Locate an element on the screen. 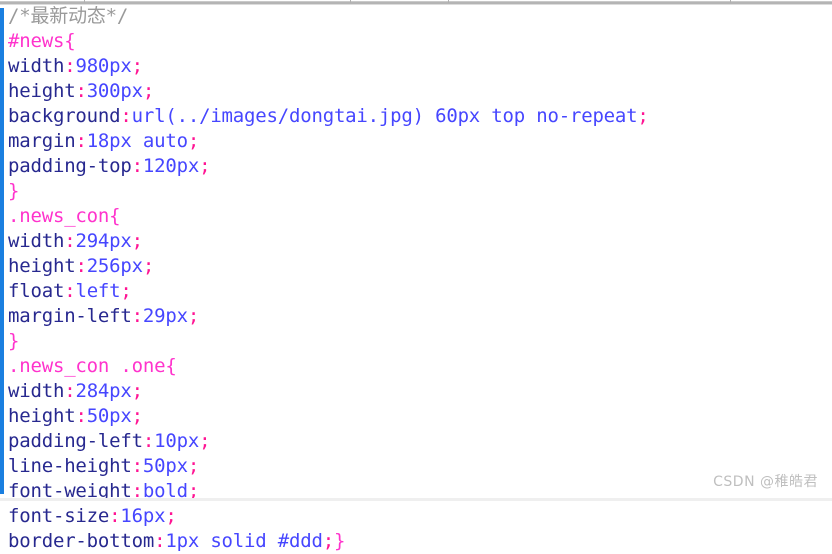 The image size is (832, 554). code-line: line-height:50px; is located at coordinates (418, 466).